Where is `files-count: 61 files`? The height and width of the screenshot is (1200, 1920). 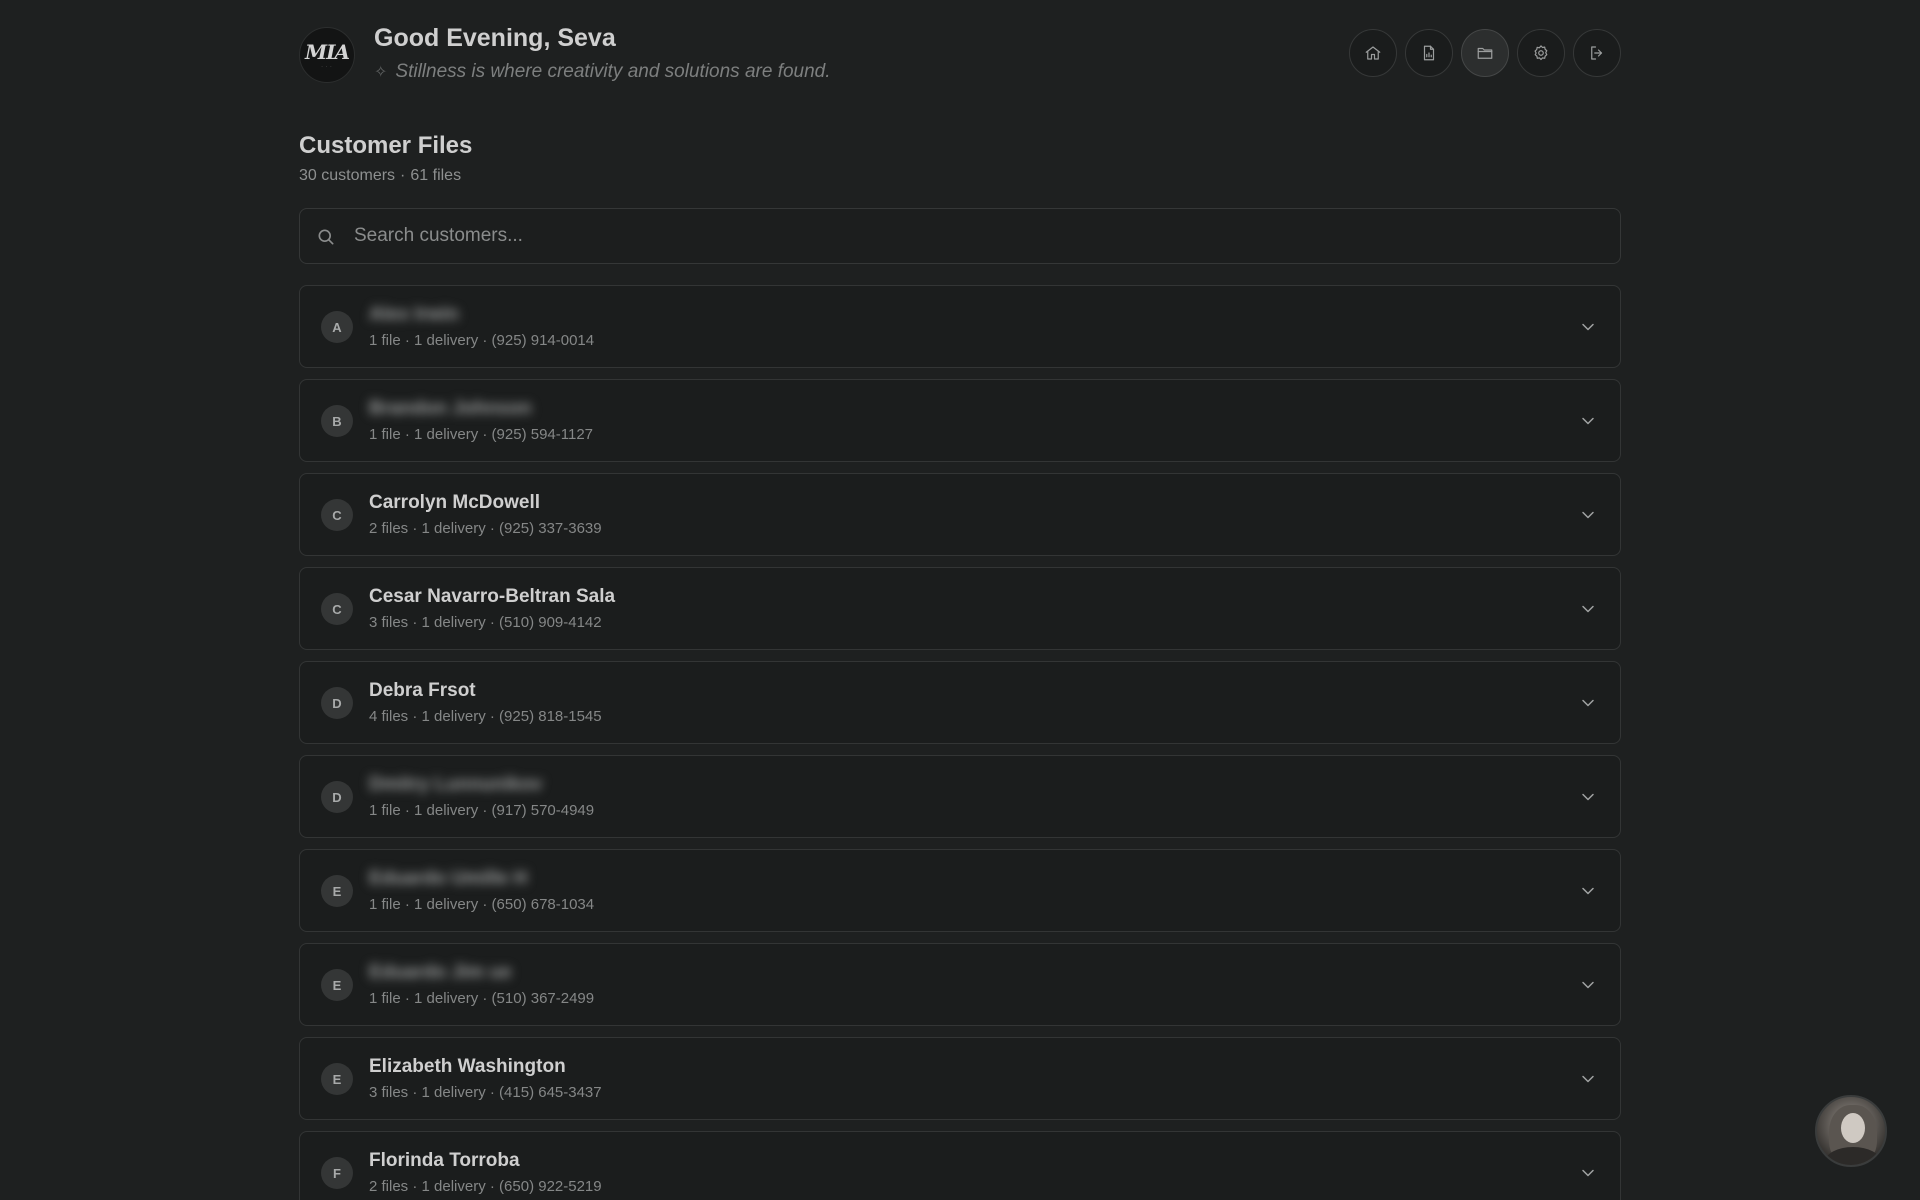 files-count: 61 files is located at coordinates (436, 175).